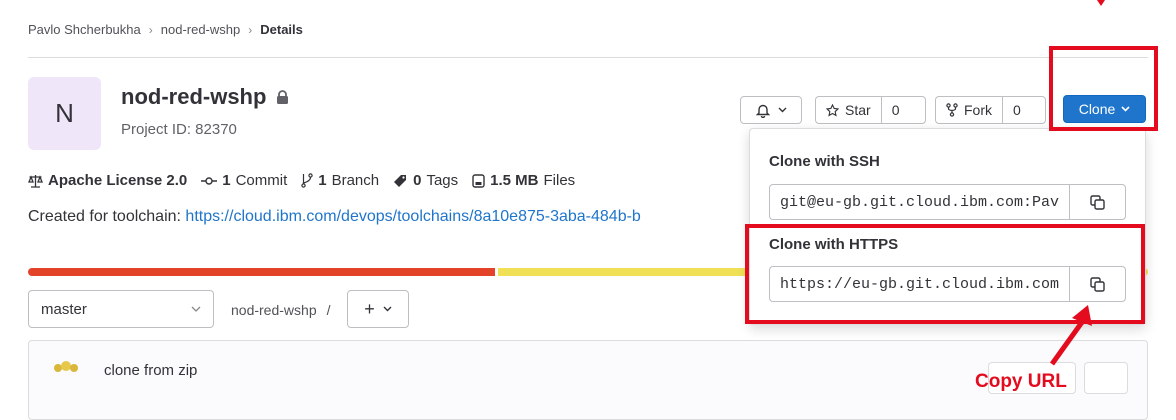 The width and height of the screenshot is (1176, 420). What do you see at coordinates (1101, 3) in the screenshot?
I see `arrow-tip-icon` at bounding box center [1101, 3].